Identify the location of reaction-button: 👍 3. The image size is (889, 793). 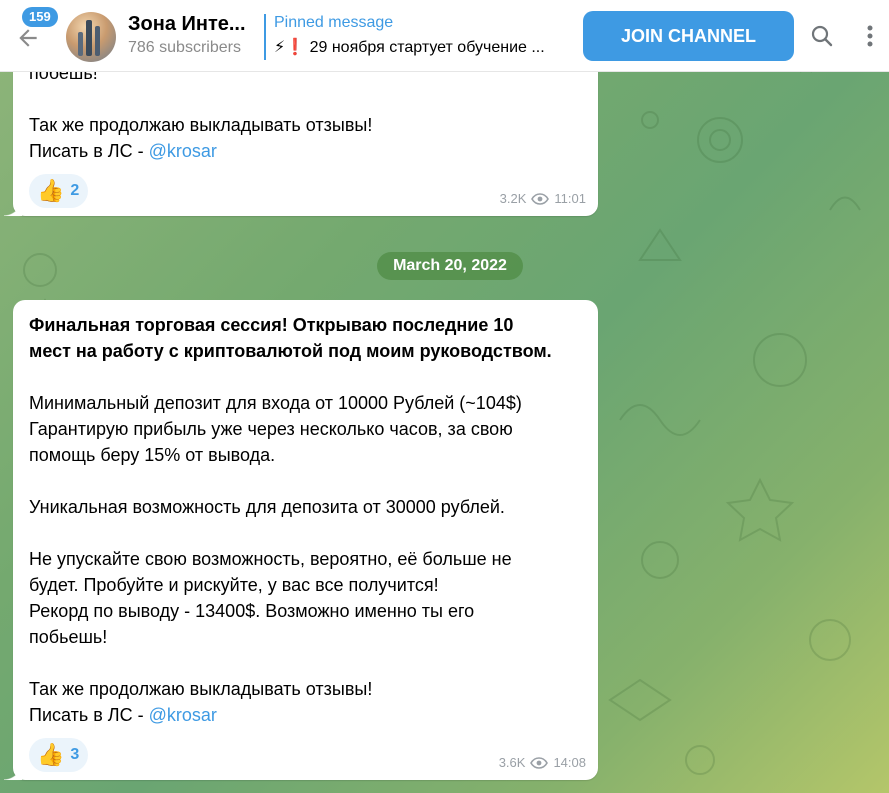
(59, 755).